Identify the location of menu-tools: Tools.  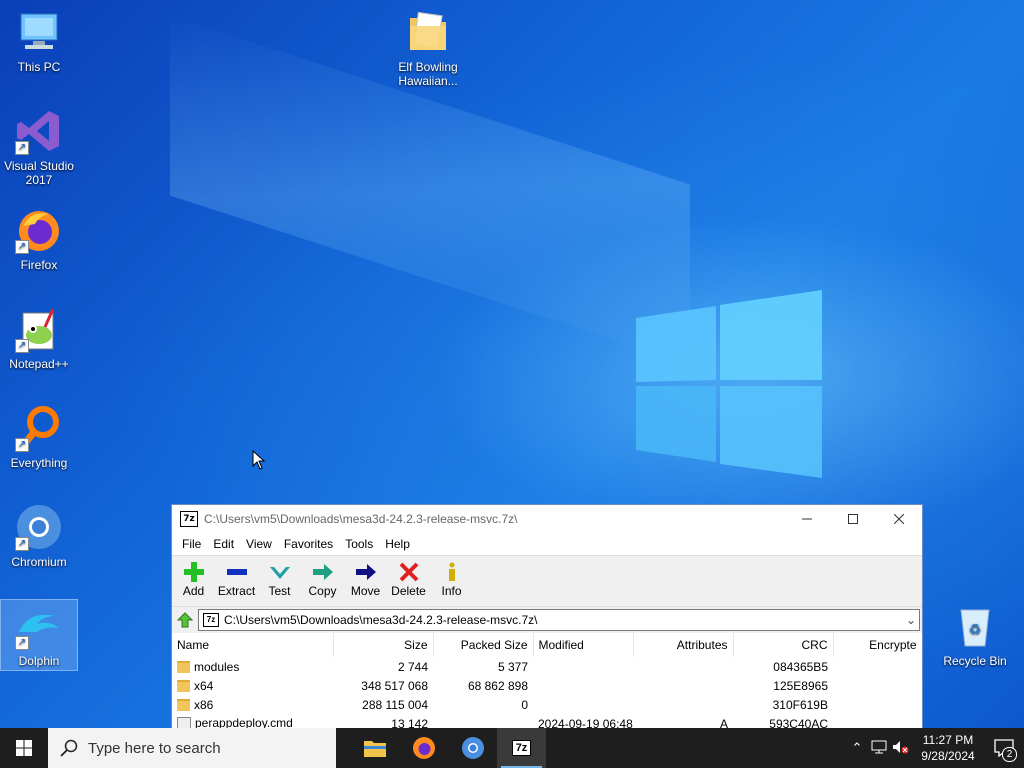
(359, 544).